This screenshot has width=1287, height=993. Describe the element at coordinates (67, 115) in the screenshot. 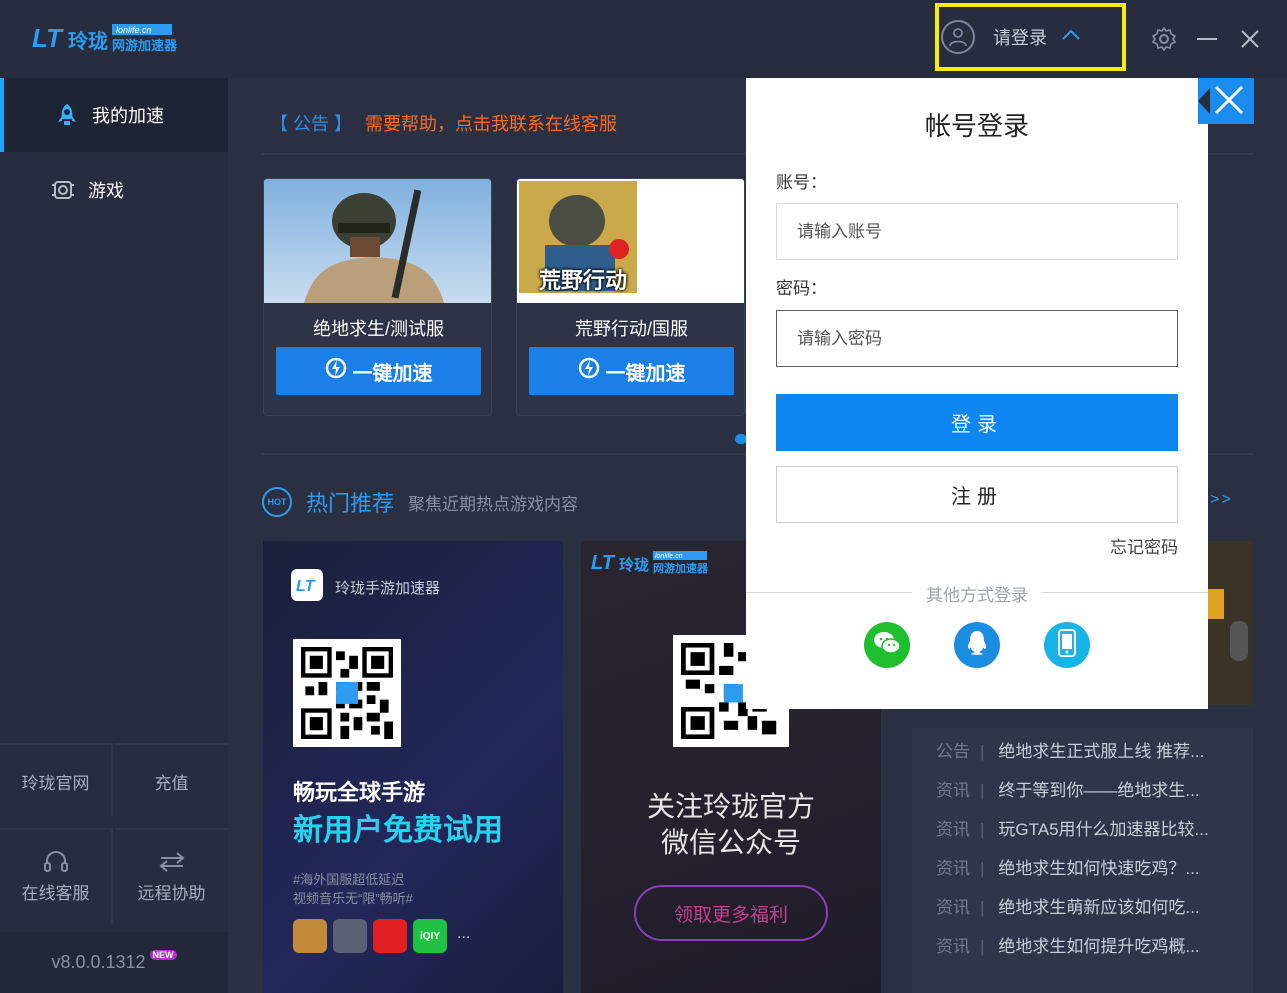

I see `rocket-icon` at that location.